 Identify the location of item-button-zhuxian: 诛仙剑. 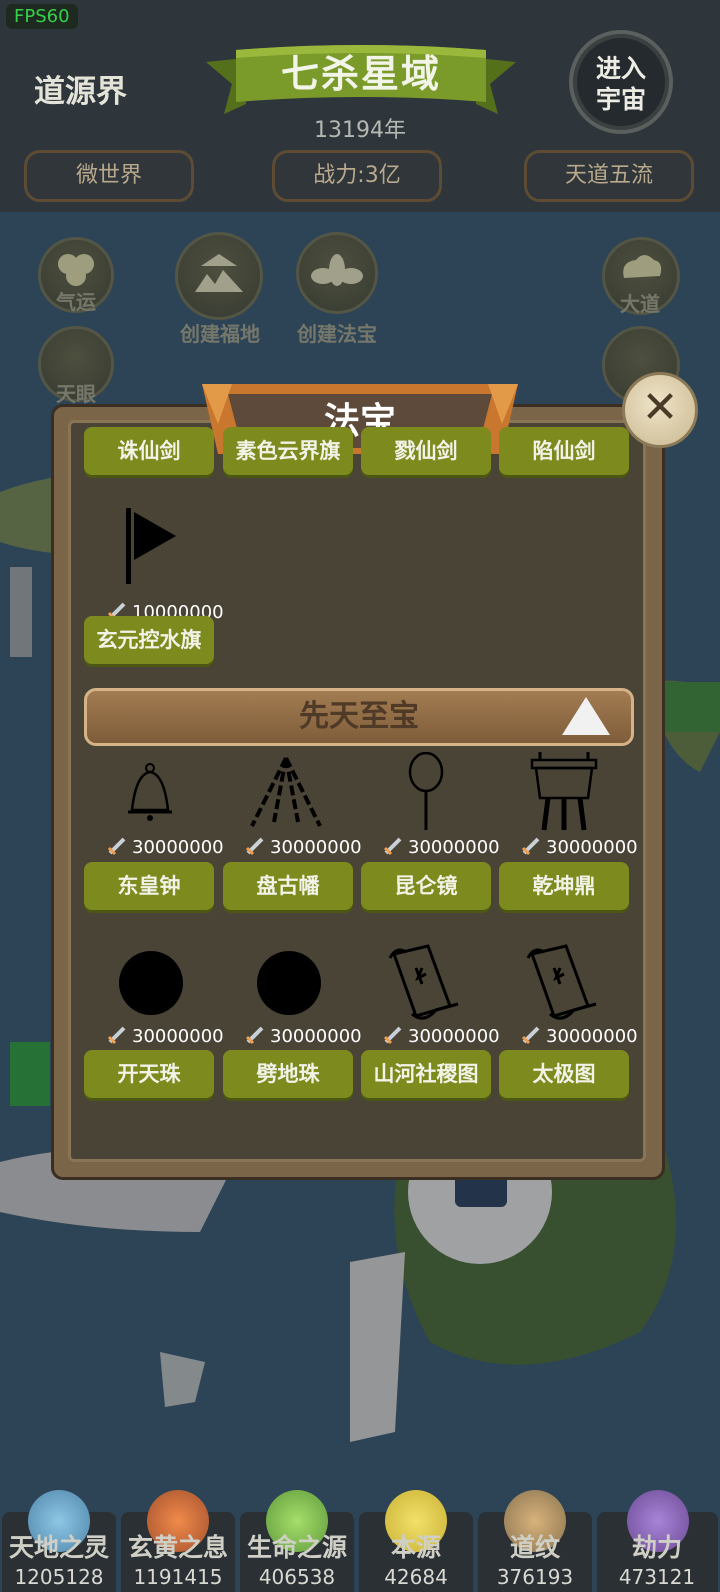
(149, 451).